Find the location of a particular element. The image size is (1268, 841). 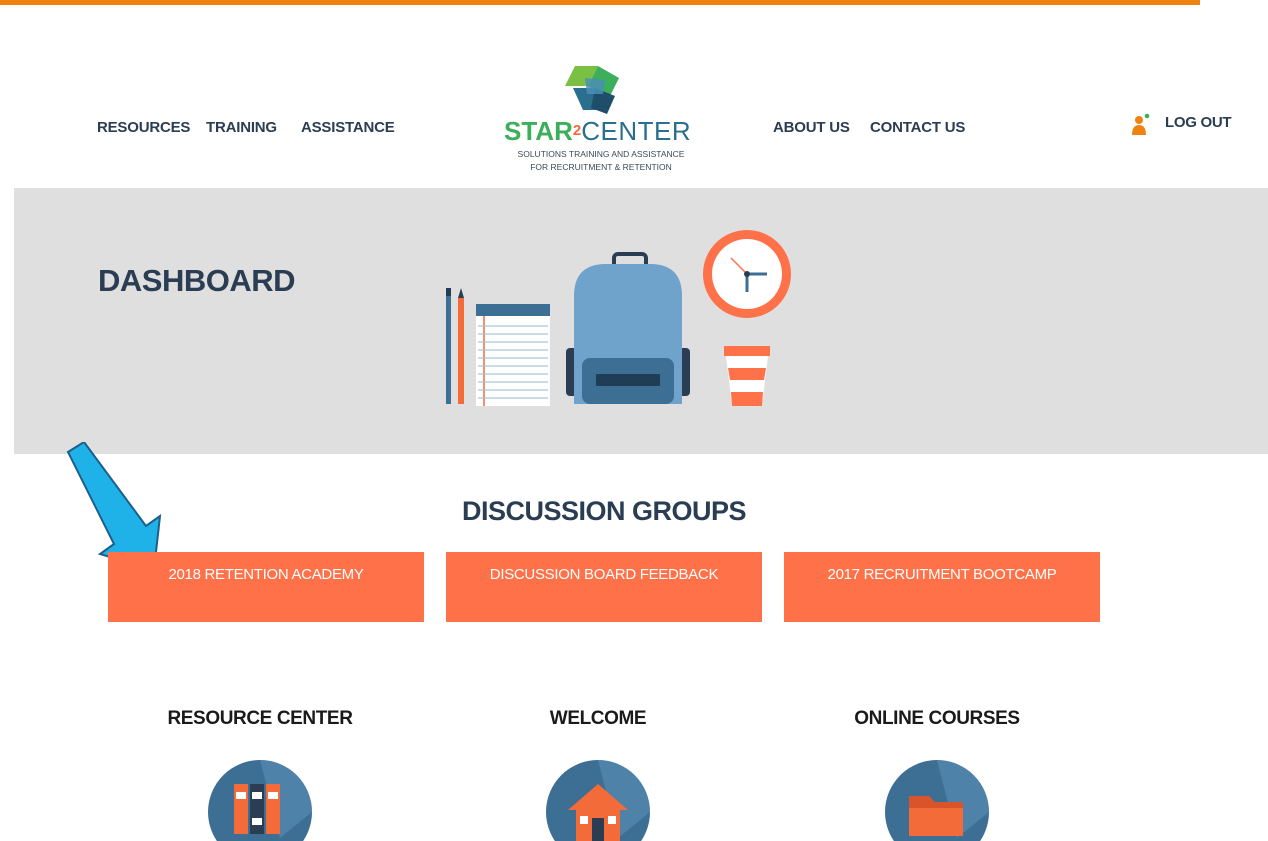

top-accent-bar is located at coordinates (600, 2).